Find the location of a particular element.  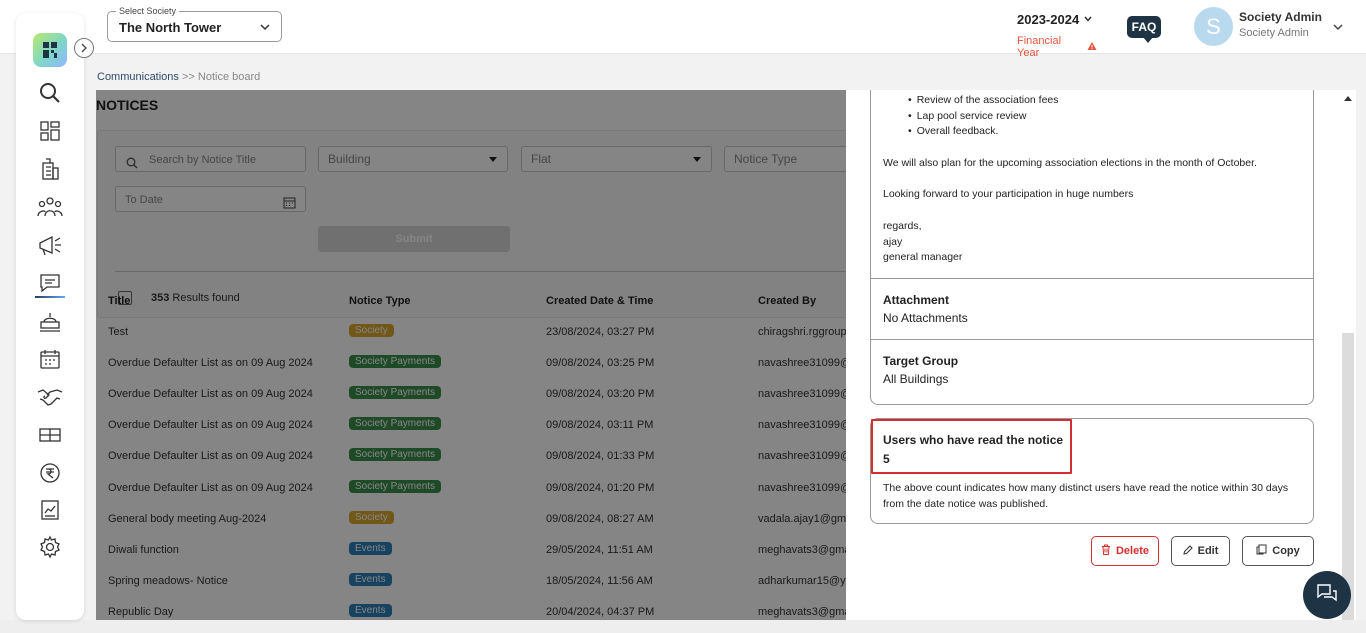

list-item: Overall feedback. is located at coordinates (983, 132).